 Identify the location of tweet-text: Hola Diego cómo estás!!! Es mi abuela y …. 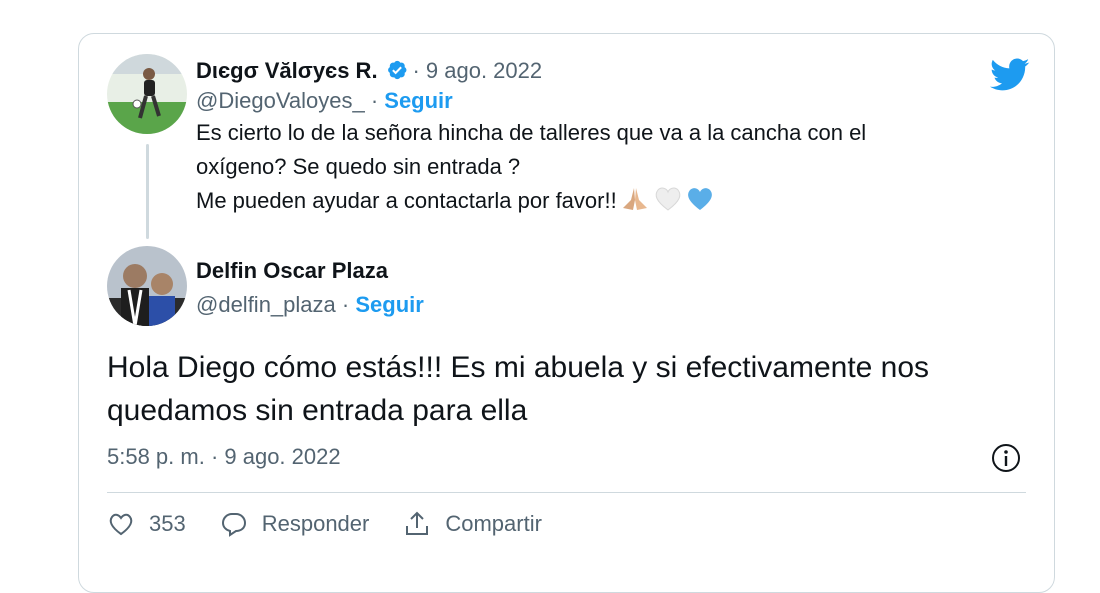
(518, 389).